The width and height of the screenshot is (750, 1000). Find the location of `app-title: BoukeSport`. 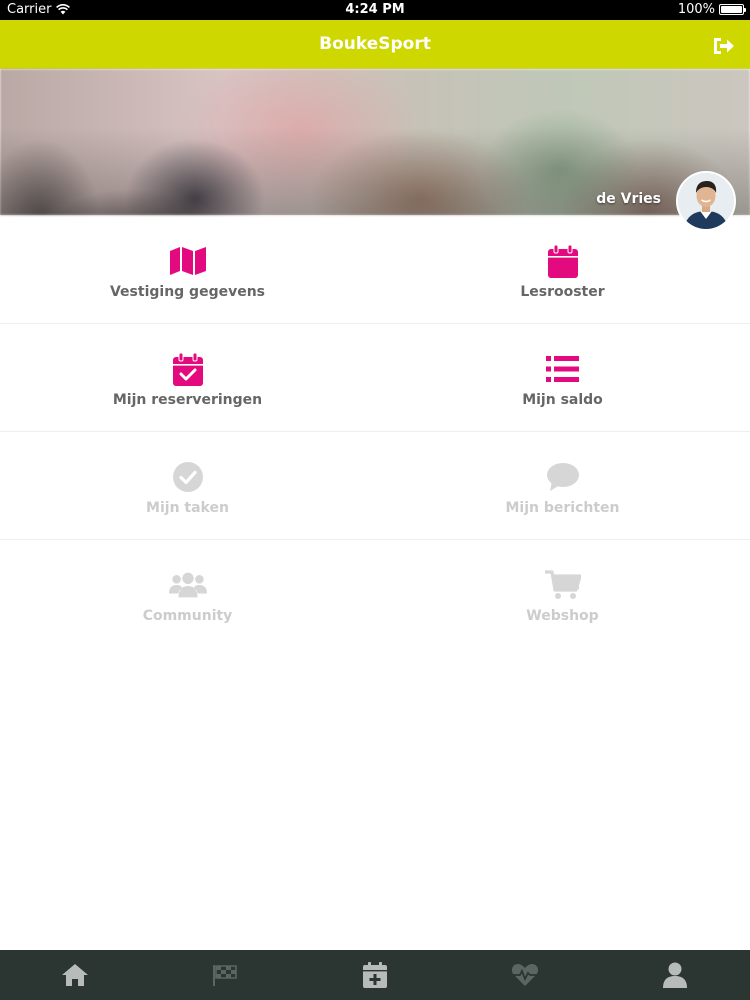

app-title: BoukeSport is located at coordinates (375, 44).